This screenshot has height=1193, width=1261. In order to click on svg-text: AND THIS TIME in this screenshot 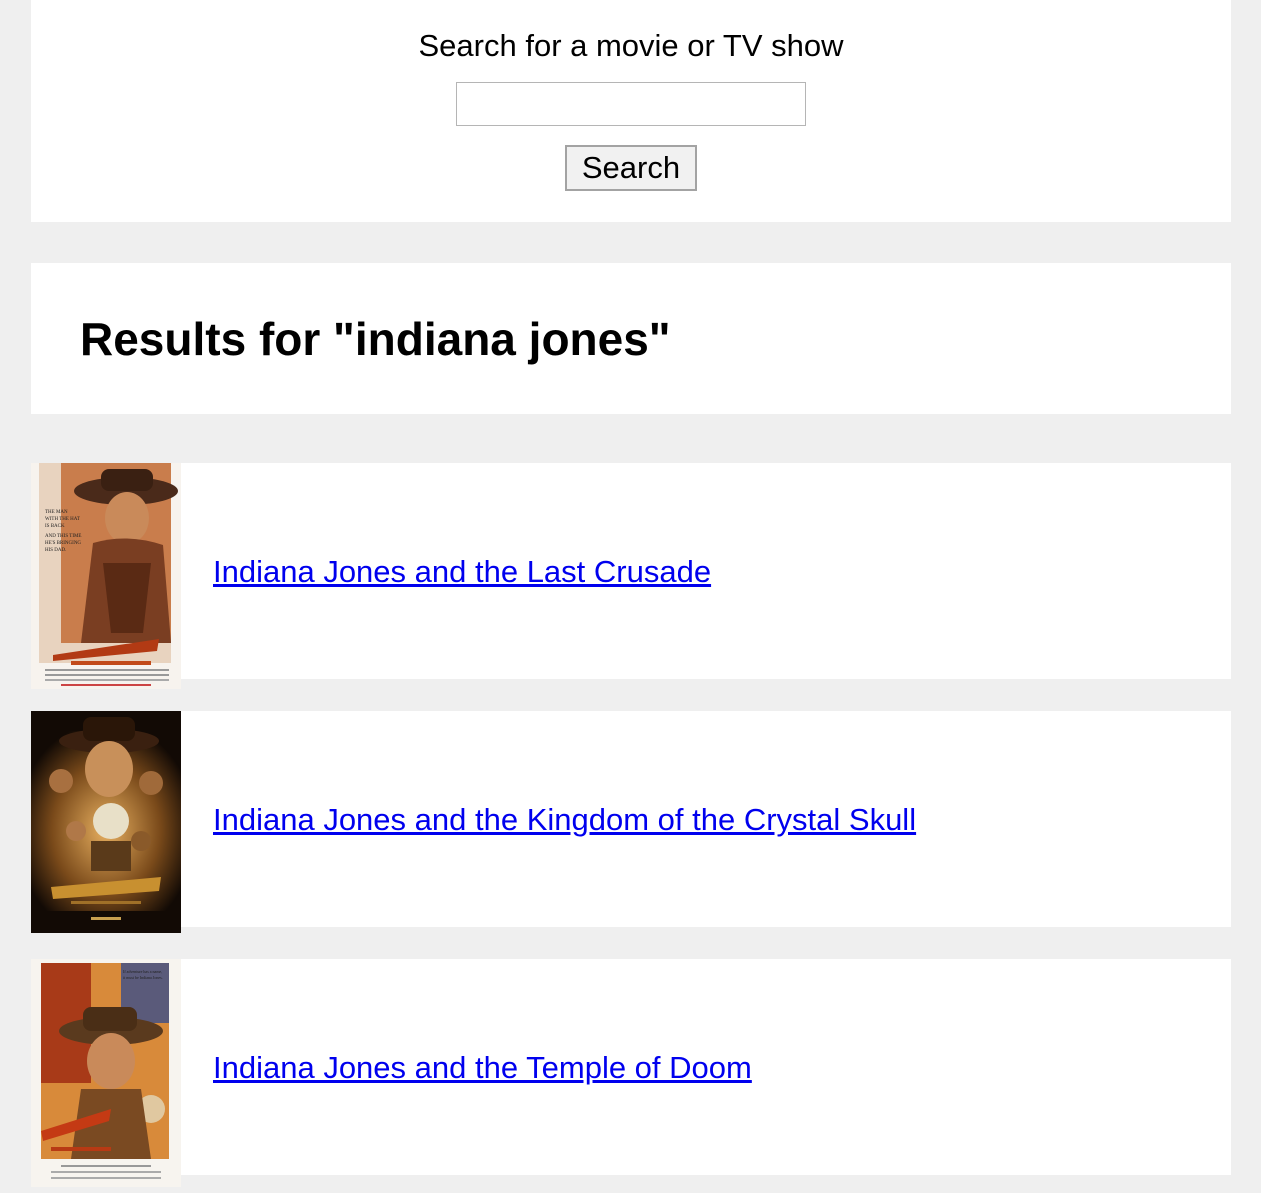, I will do `click(63, 536)`.